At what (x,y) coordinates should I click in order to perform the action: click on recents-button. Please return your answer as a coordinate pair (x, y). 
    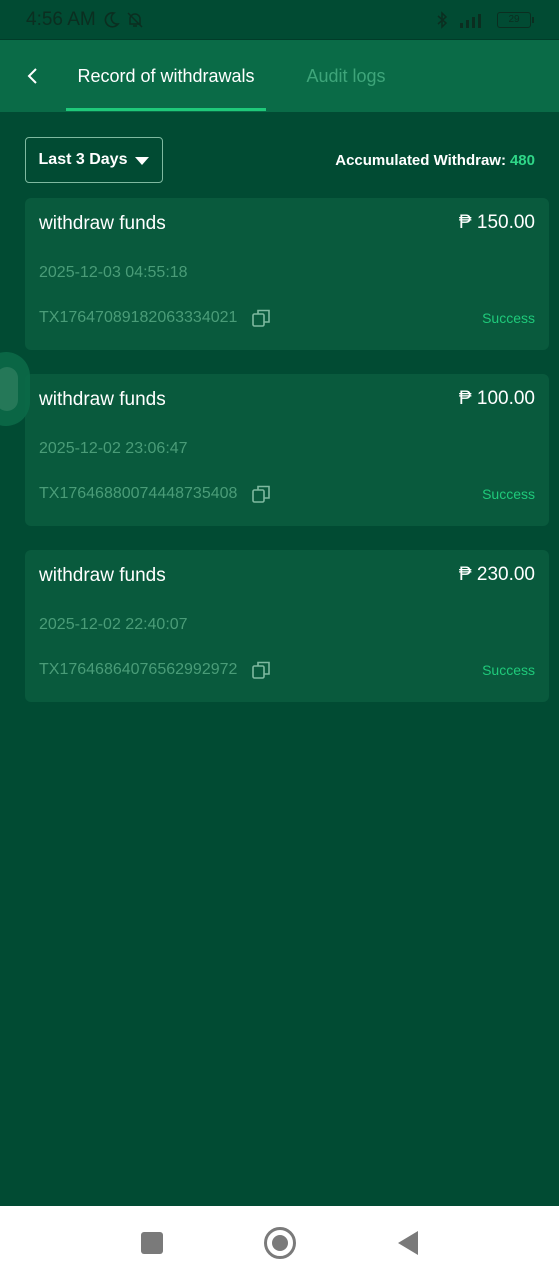
    Looking at the image, I should click on (152, 1243).